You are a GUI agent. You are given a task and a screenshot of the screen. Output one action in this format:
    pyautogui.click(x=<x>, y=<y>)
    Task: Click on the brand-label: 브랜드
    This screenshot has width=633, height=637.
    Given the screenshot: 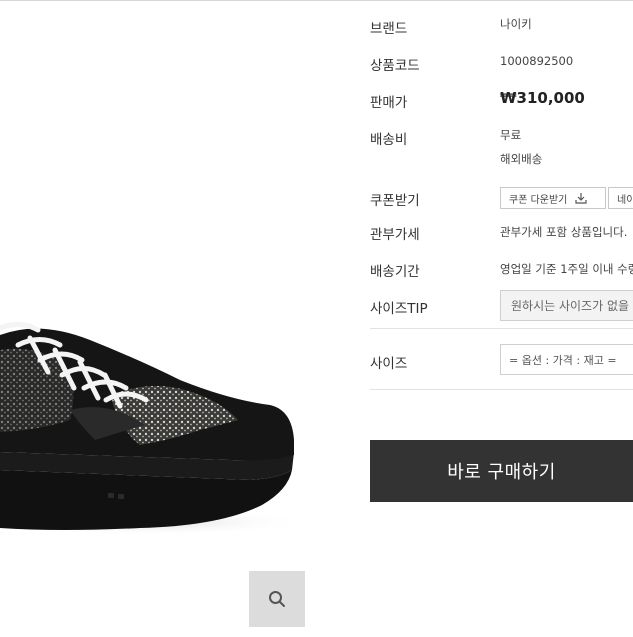 What is the action you would take?
    pyautogui.click(x=389, y=29)
    